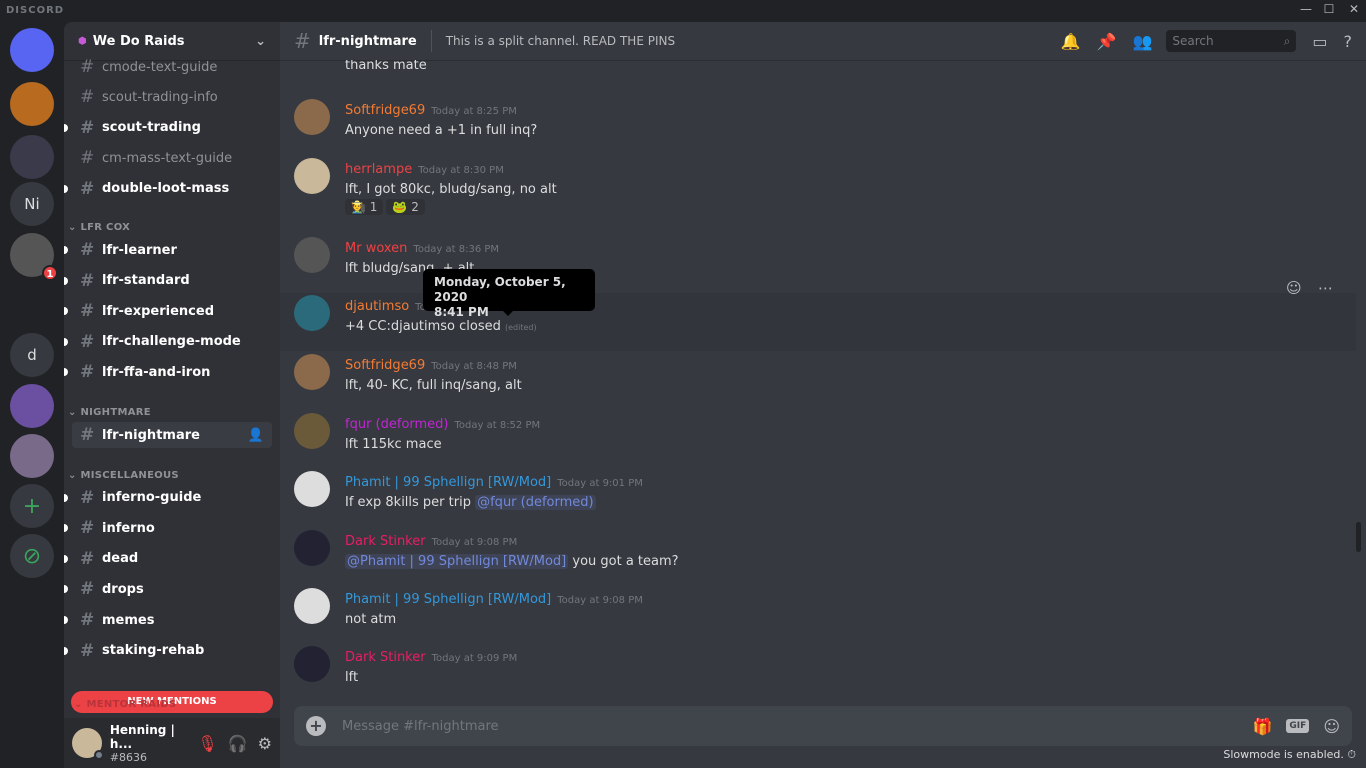 This screenshot has width=1366, height=768. I want to click on message-input: Message #lfr-nightmare, so click(420, 726).